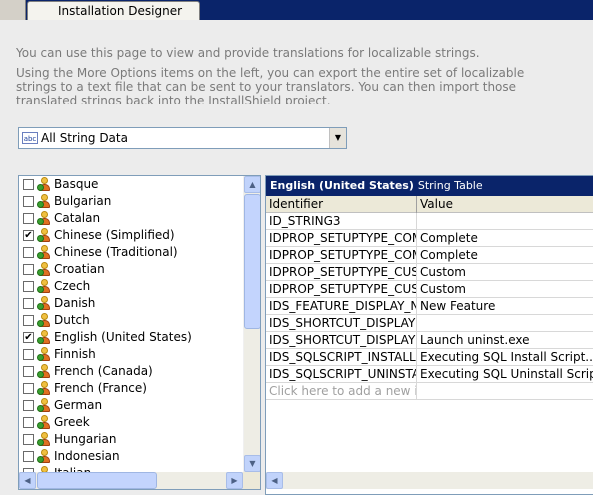  What do you see at coordinates (75, 354) in the screenshot?
I see `language-name: Finnish` at bounding box center [75, 354].